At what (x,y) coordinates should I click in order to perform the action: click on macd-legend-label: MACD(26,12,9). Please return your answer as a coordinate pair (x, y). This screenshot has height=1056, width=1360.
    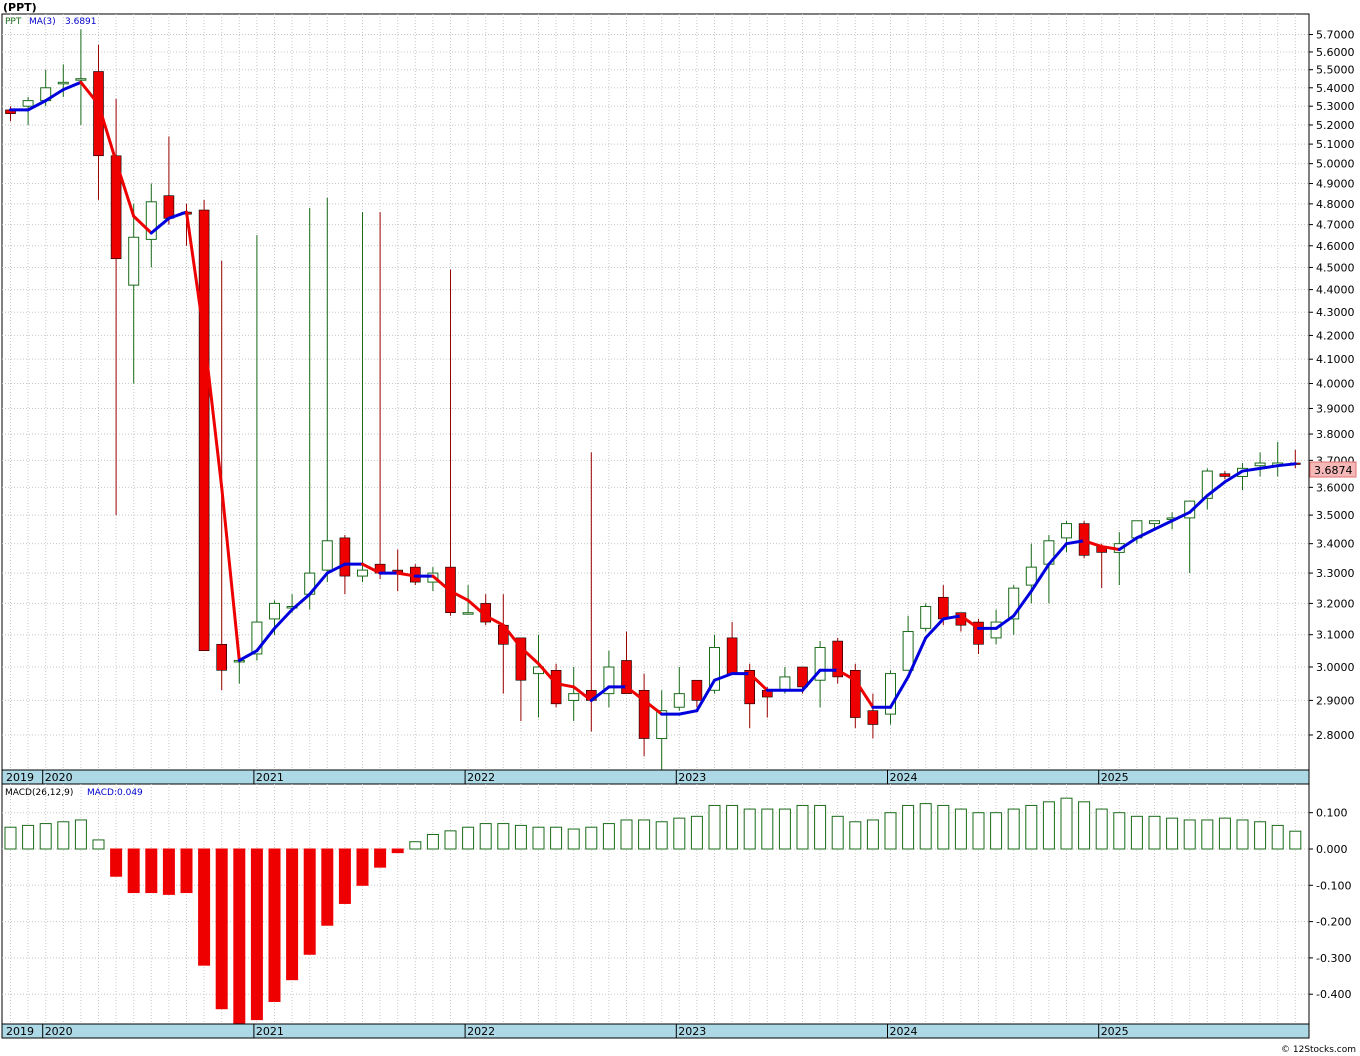
    Looking at the image, I should click on (39, 793).